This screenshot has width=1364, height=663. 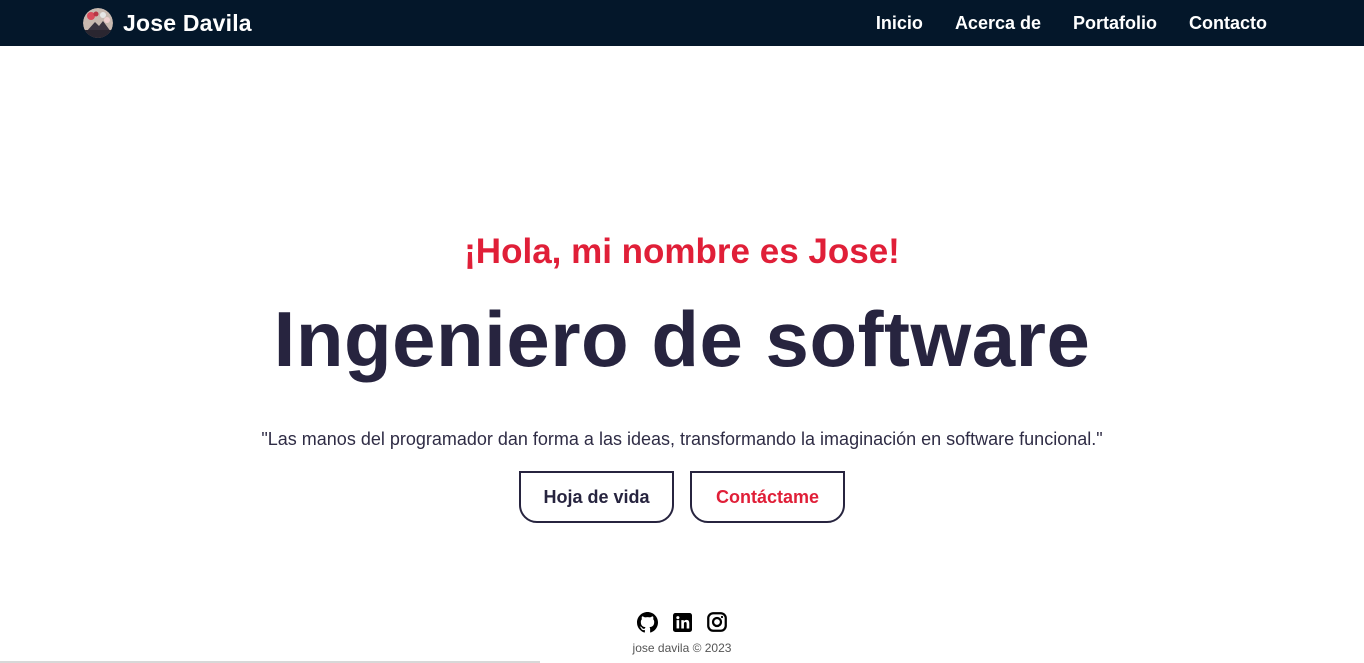 I want to click on hero-headline: Ingeniero de software, so click(x=682, y=339).